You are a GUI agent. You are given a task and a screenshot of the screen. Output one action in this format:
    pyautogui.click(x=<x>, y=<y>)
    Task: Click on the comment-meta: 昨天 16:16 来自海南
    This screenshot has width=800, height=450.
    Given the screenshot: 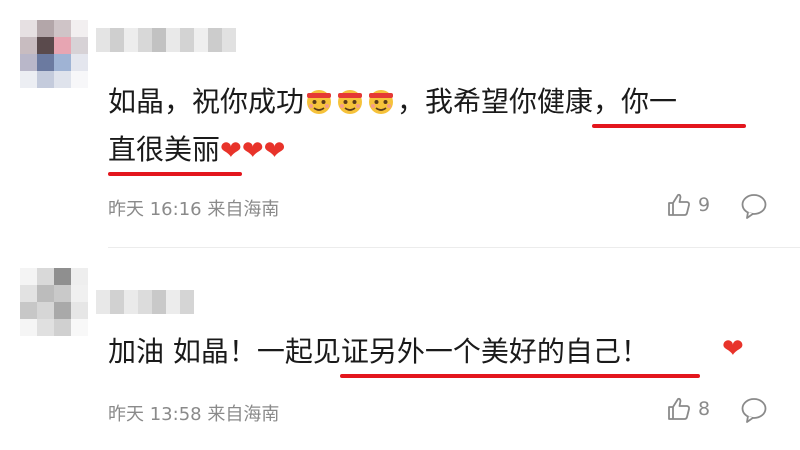 What is the action you would take?
    pyautogui.click(x=193, y=208)
    